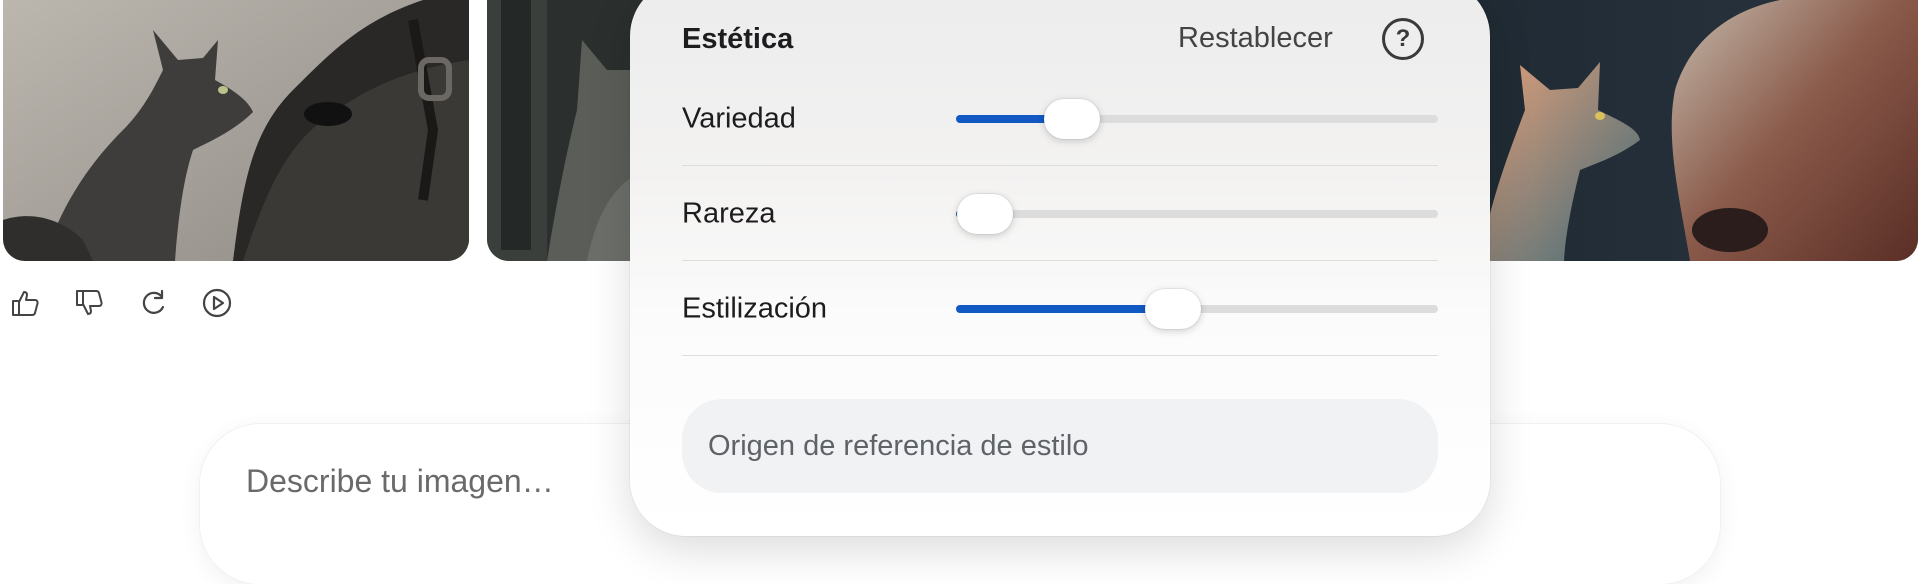 Image resolution: width=1920 pixels, height=584 pixels. Describe the element at coordinates (755, 308) in the screenshot. I see `slider-label-estilizacion: Estilización` at that location.